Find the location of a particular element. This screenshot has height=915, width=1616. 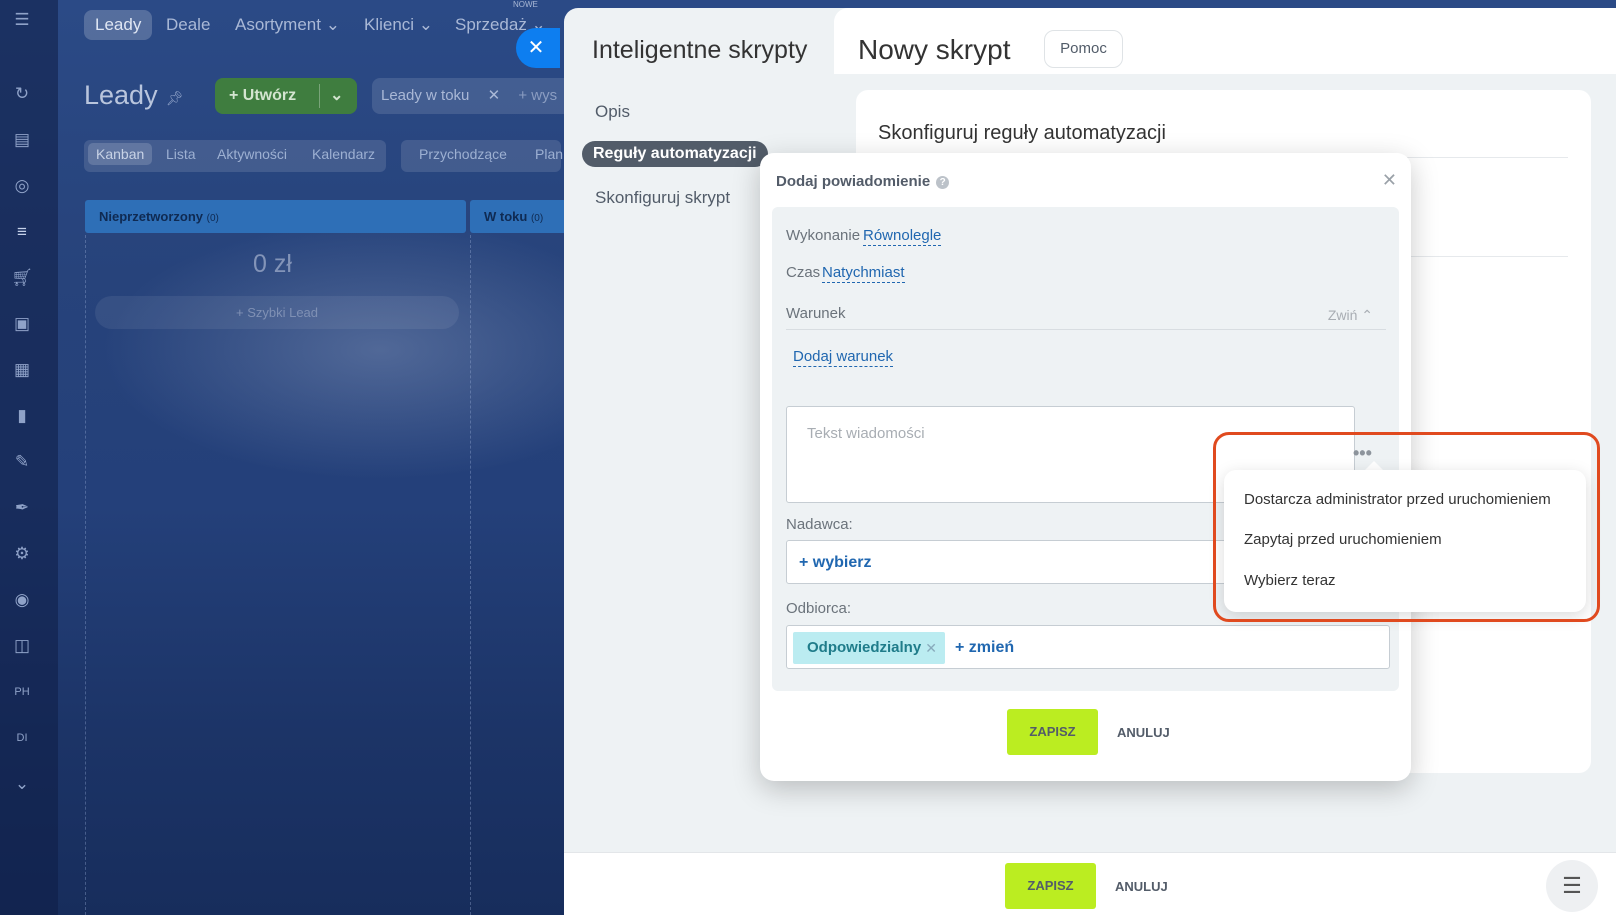

help-button: Pomoc is located at coordinates (1083, 49).